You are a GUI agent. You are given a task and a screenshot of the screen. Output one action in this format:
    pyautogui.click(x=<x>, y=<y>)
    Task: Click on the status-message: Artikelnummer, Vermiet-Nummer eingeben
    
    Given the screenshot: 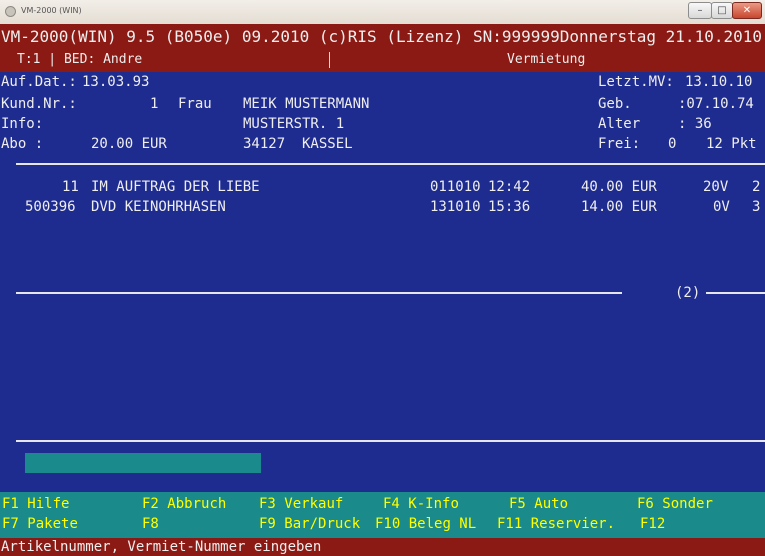 What is the action you would take?
    pyautogui.click(x=161, y=547)
    